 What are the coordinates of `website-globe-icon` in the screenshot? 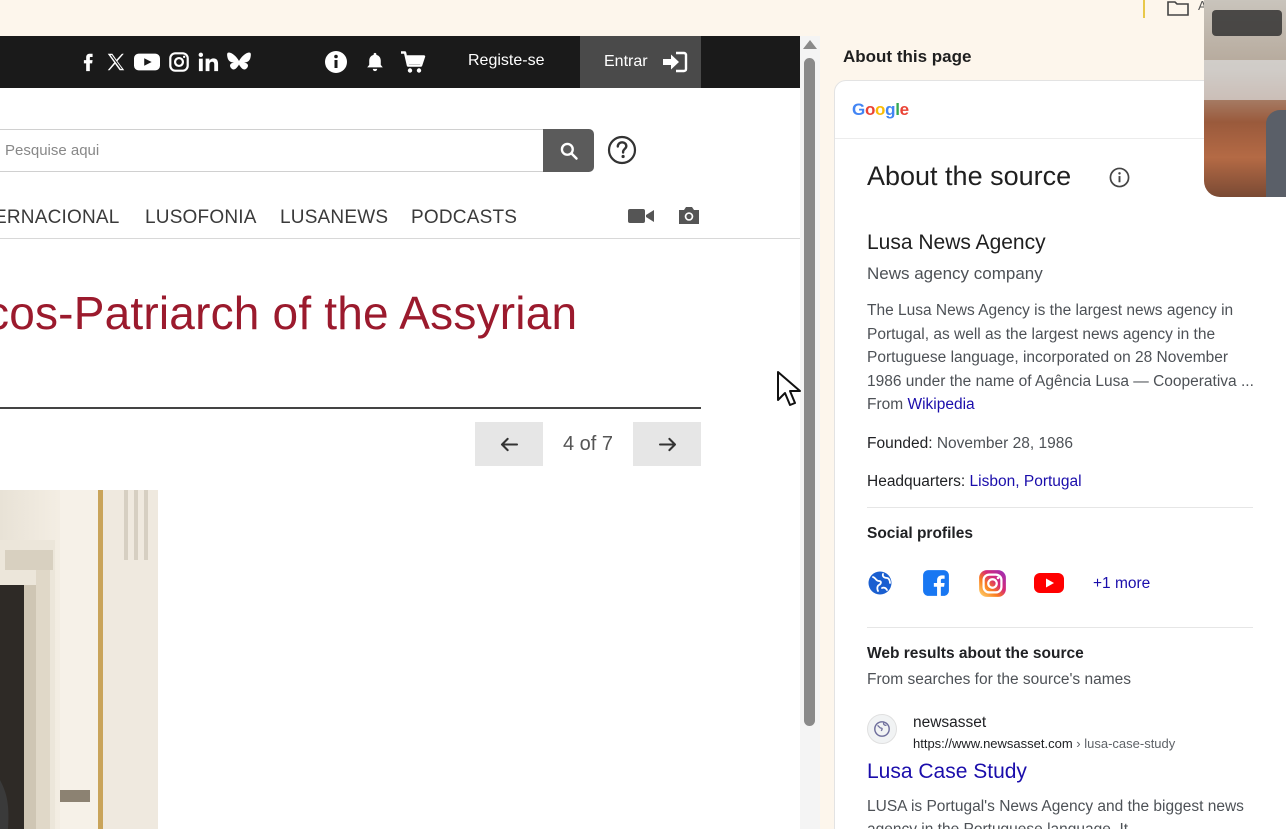 It's located at (880, 583).